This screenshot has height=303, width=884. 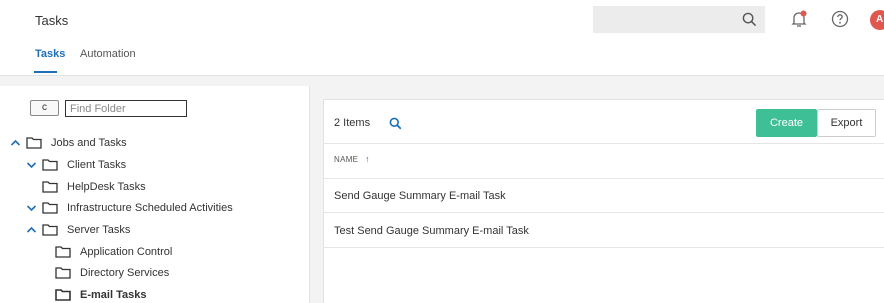 I want to click on tree-item-helpdesk-tasks: HelpDesk Tasks, so click(x=94, y=187).